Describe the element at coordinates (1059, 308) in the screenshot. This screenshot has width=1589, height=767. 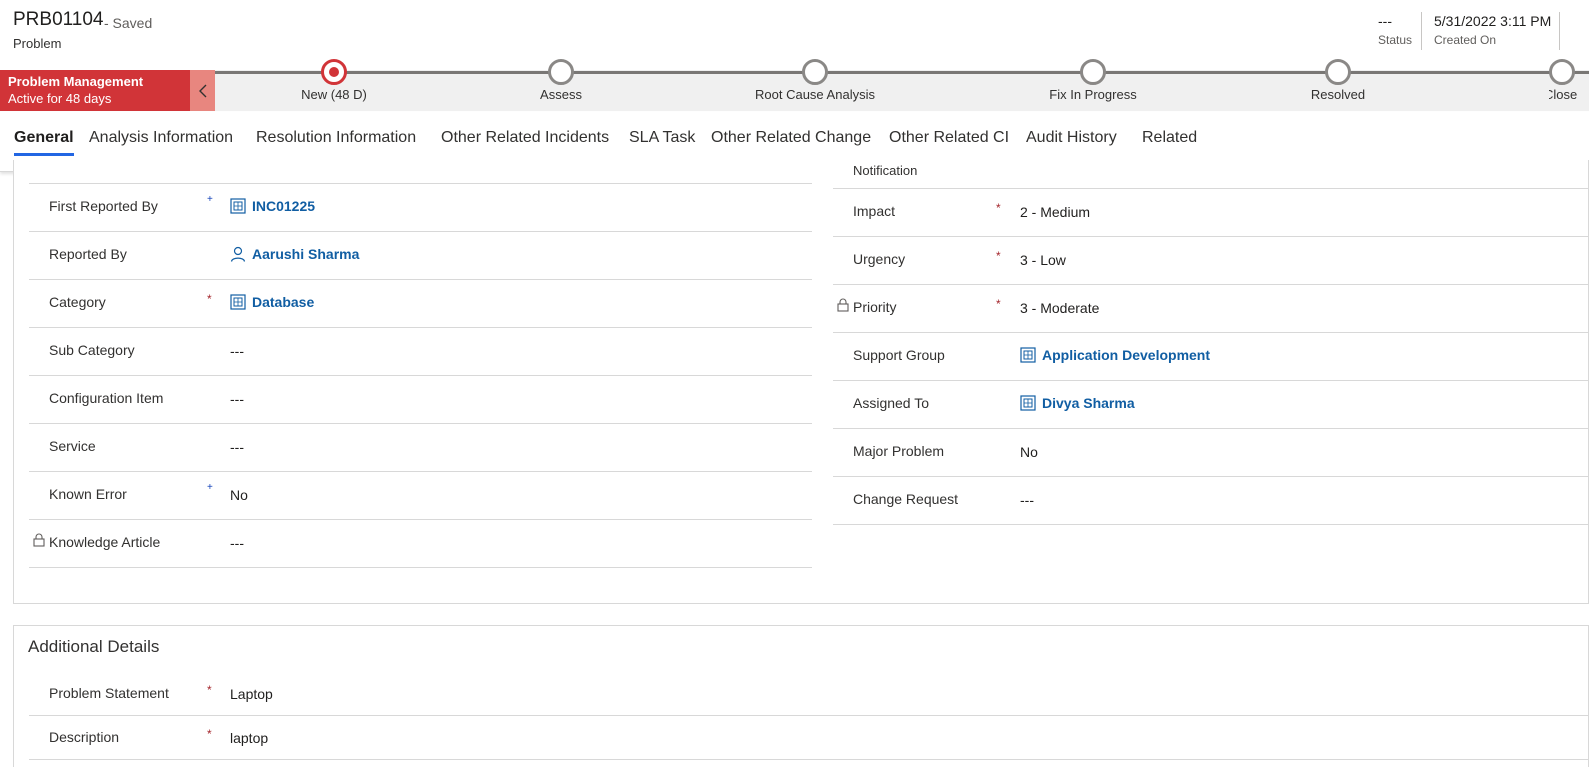
I see `field-value: 3 - Moderate` at that location.